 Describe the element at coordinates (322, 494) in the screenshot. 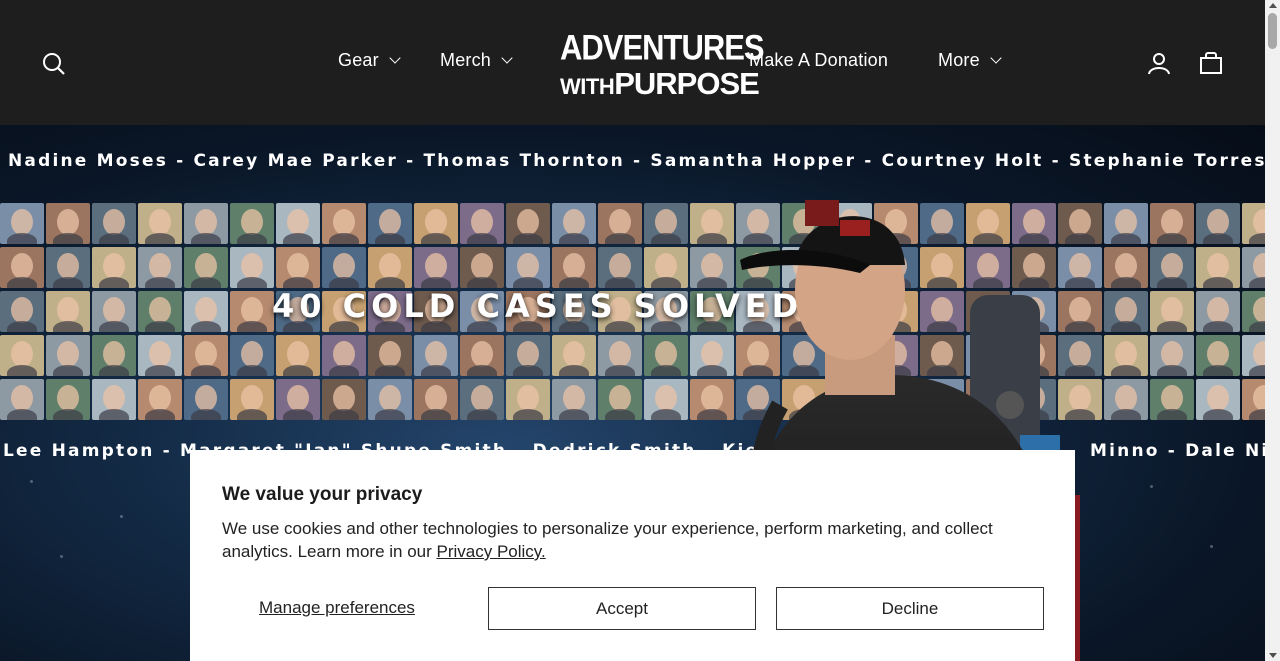

I see `cookie-title: We value your privacy` at that location.